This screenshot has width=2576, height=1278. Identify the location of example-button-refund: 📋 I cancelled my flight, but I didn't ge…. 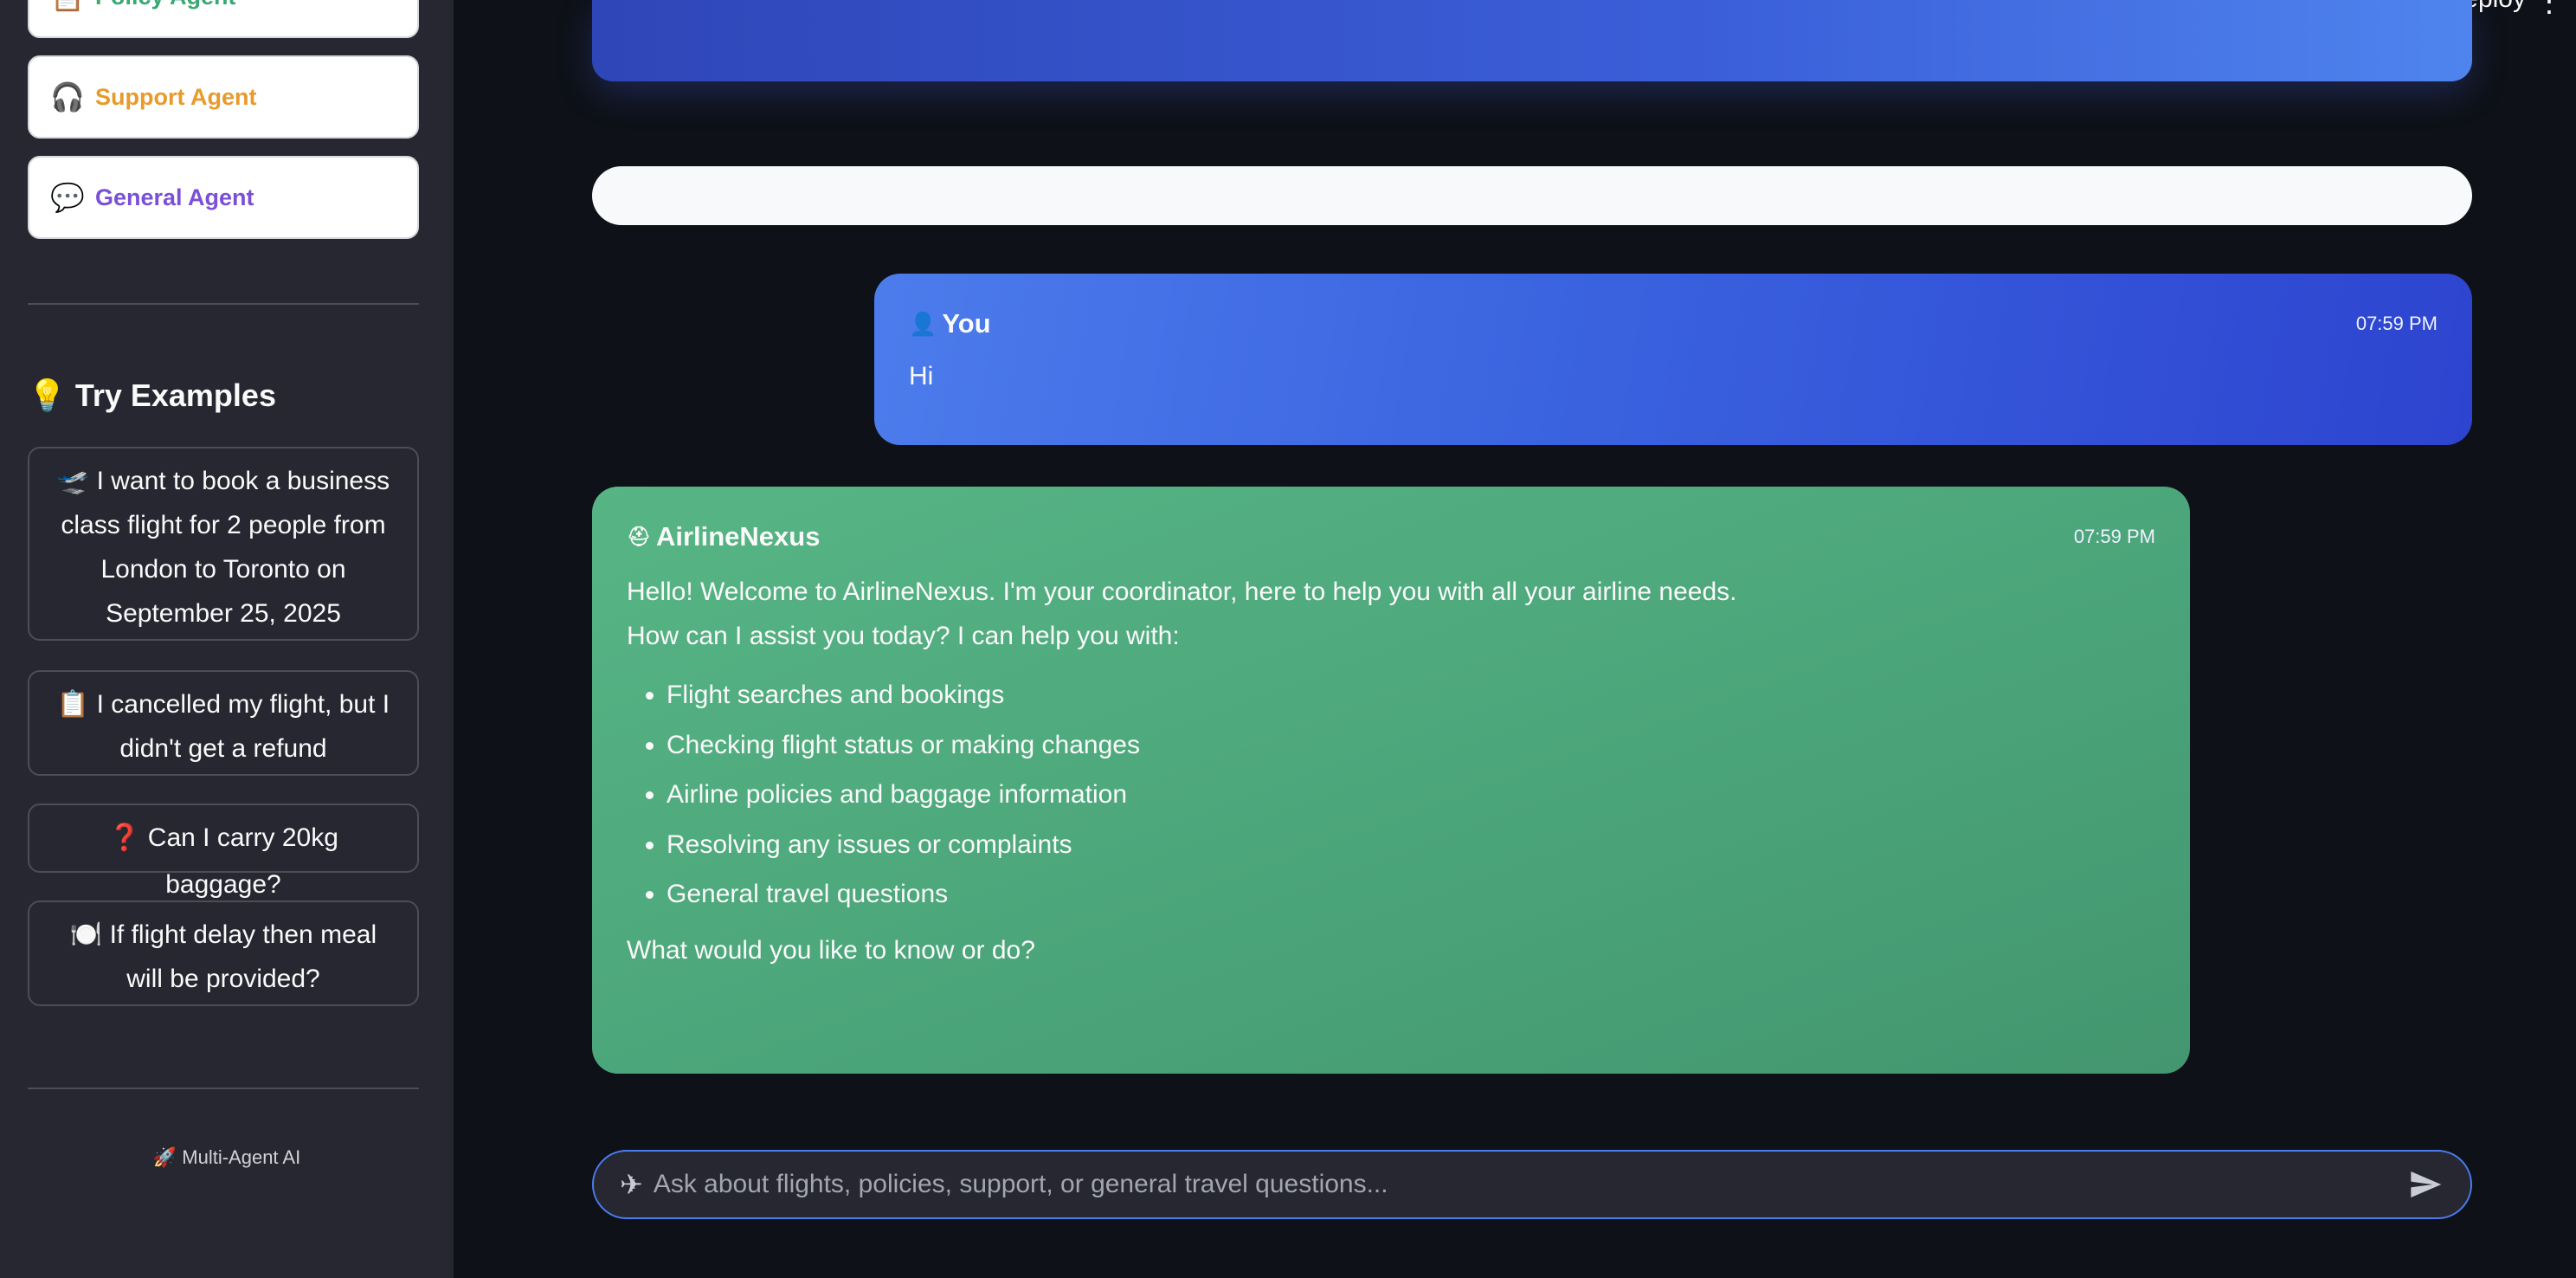
(223, 723).